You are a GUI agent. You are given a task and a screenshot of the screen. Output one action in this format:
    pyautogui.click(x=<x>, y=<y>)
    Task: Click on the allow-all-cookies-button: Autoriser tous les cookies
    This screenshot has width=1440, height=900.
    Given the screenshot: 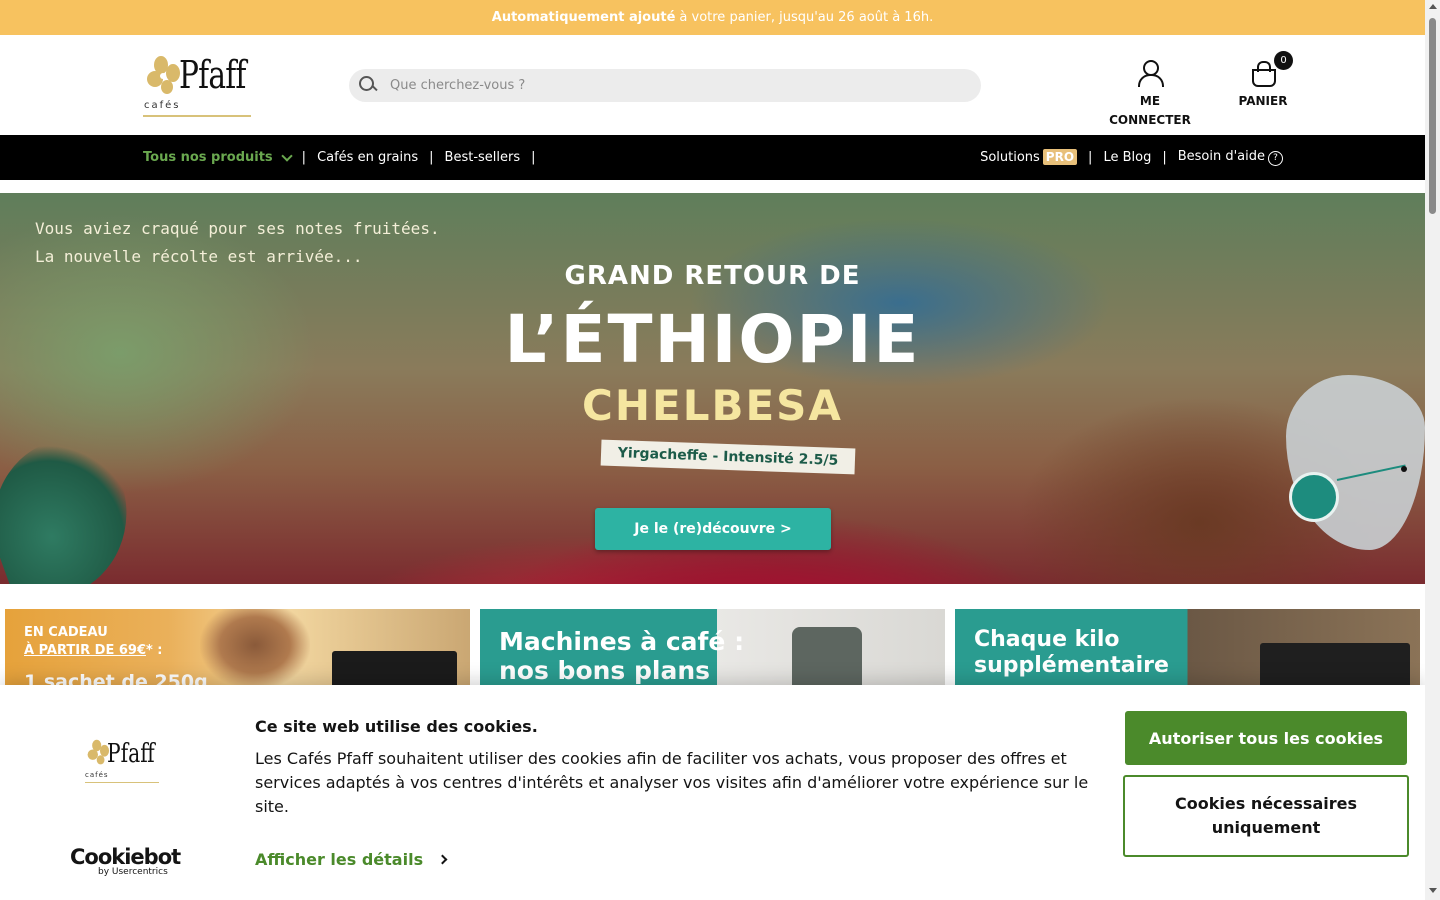 What is the action you would take?
    pyautogui.click(x=1266, y=738)
    